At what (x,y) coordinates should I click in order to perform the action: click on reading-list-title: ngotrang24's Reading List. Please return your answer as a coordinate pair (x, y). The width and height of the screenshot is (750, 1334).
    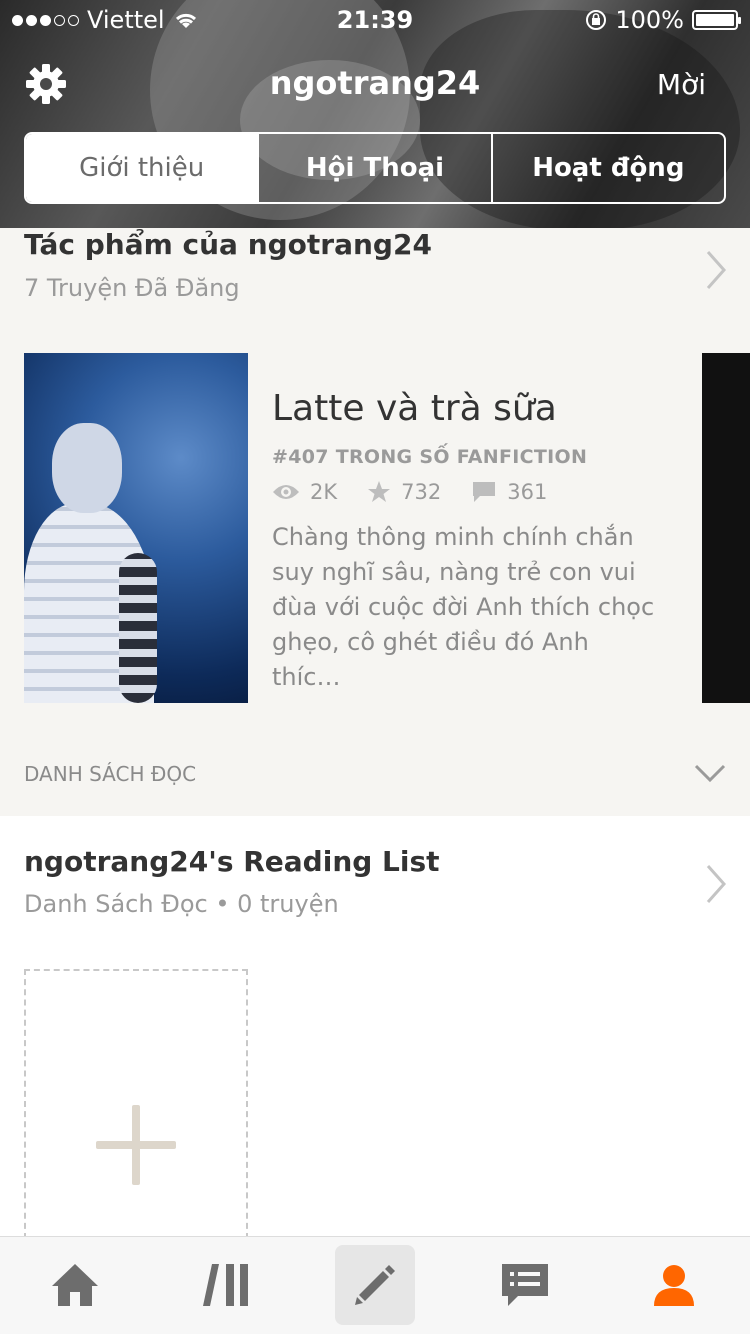
    Looking at the image, I should click on (232, 861).